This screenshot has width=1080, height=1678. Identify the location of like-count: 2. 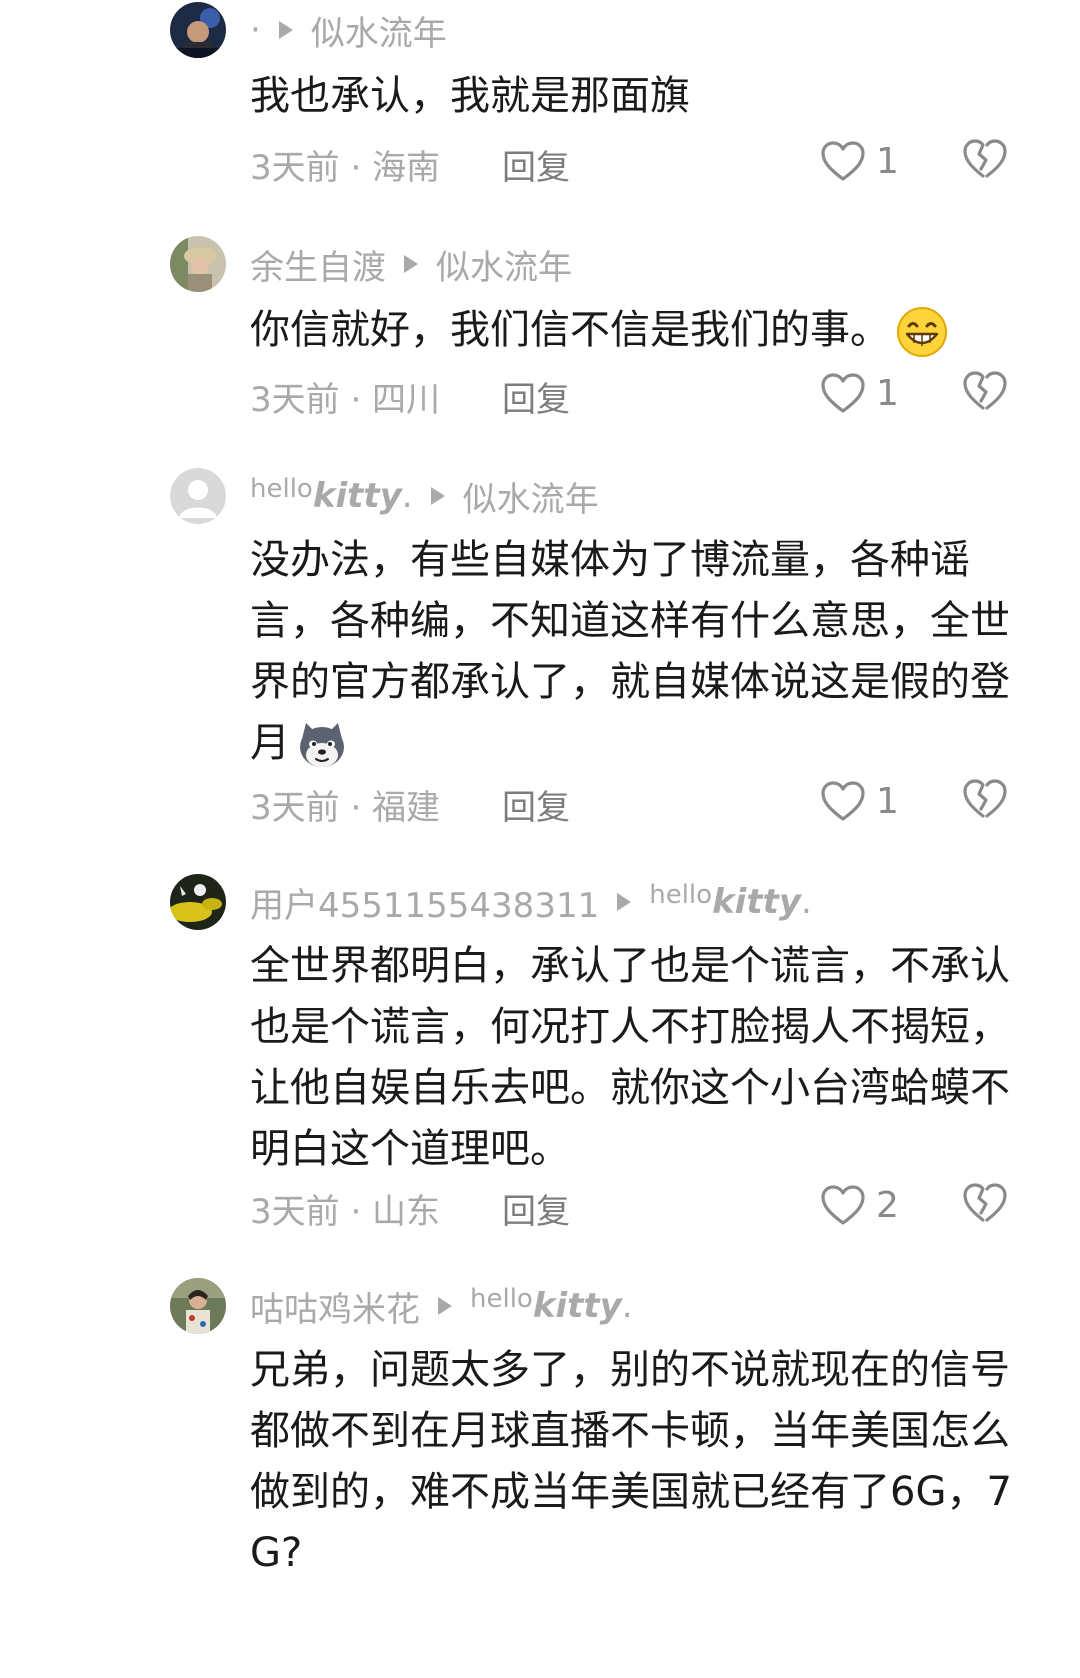
(887, 1205).